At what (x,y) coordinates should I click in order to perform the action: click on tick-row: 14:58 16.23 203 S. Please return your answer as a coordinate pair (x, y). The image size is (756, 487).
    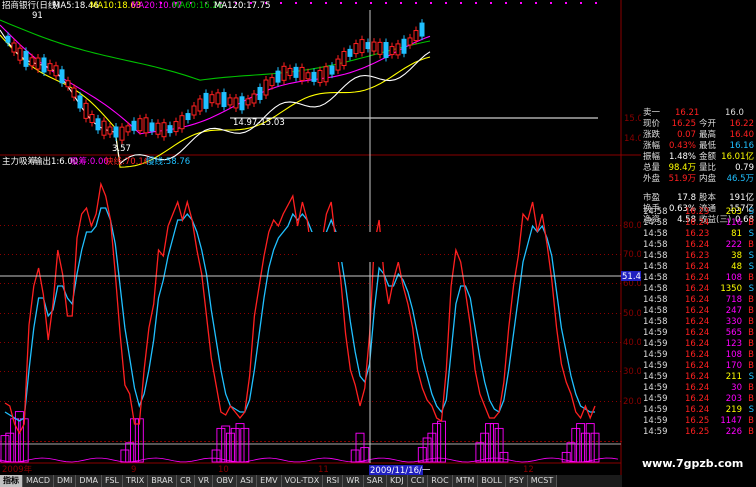
    Looking at the image, I should click on (698, 212).